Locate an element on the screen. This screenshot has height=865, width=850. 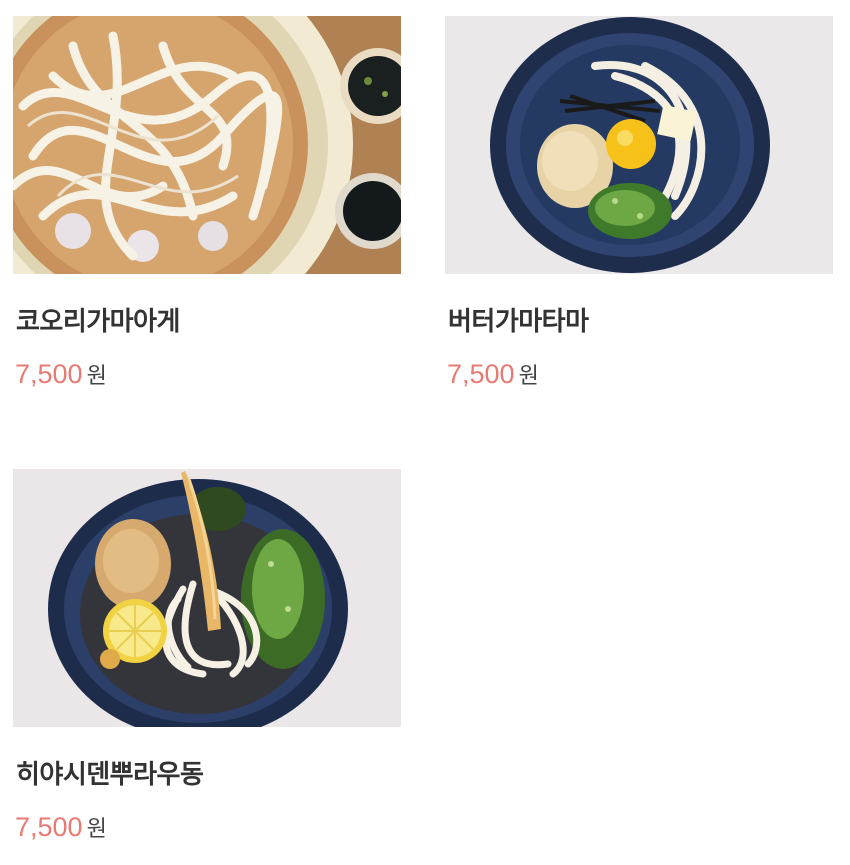
butter-egg-udon-photo is located at coordinates (639, 145).